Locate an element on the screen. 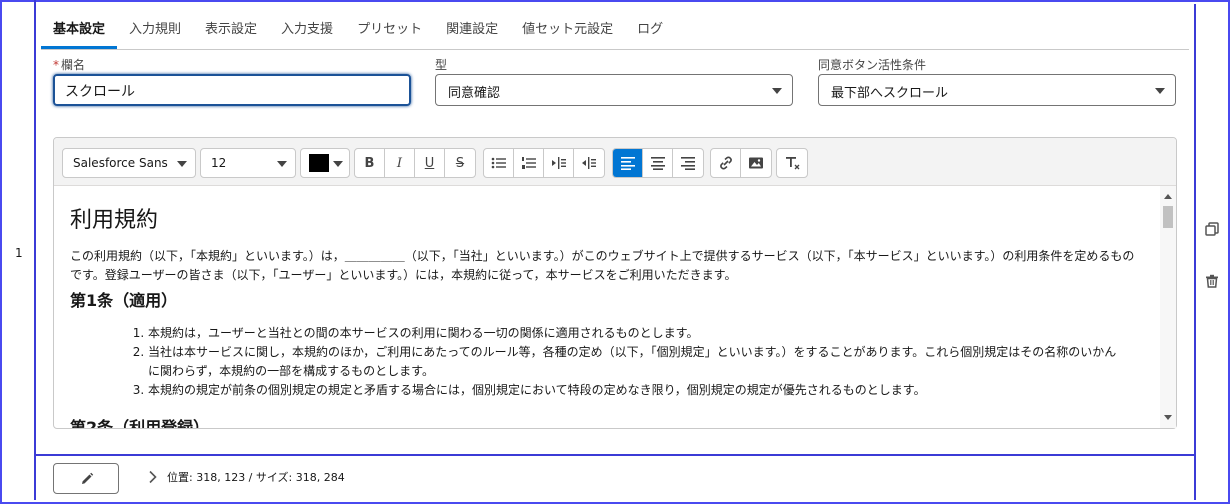 Image resolution: width=1230 pixels, height=504 pixels. editor-scrollbar is located at coordinates (1168, 307).